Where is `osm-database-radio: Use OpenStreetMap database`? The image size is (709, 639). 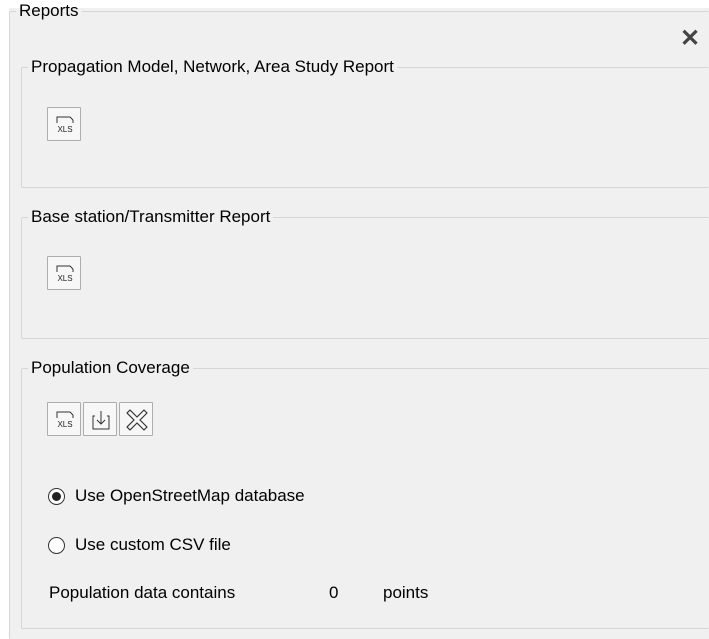
osm-database-radio: Use OpenStreetMap database is located at coordinates (176, 496).